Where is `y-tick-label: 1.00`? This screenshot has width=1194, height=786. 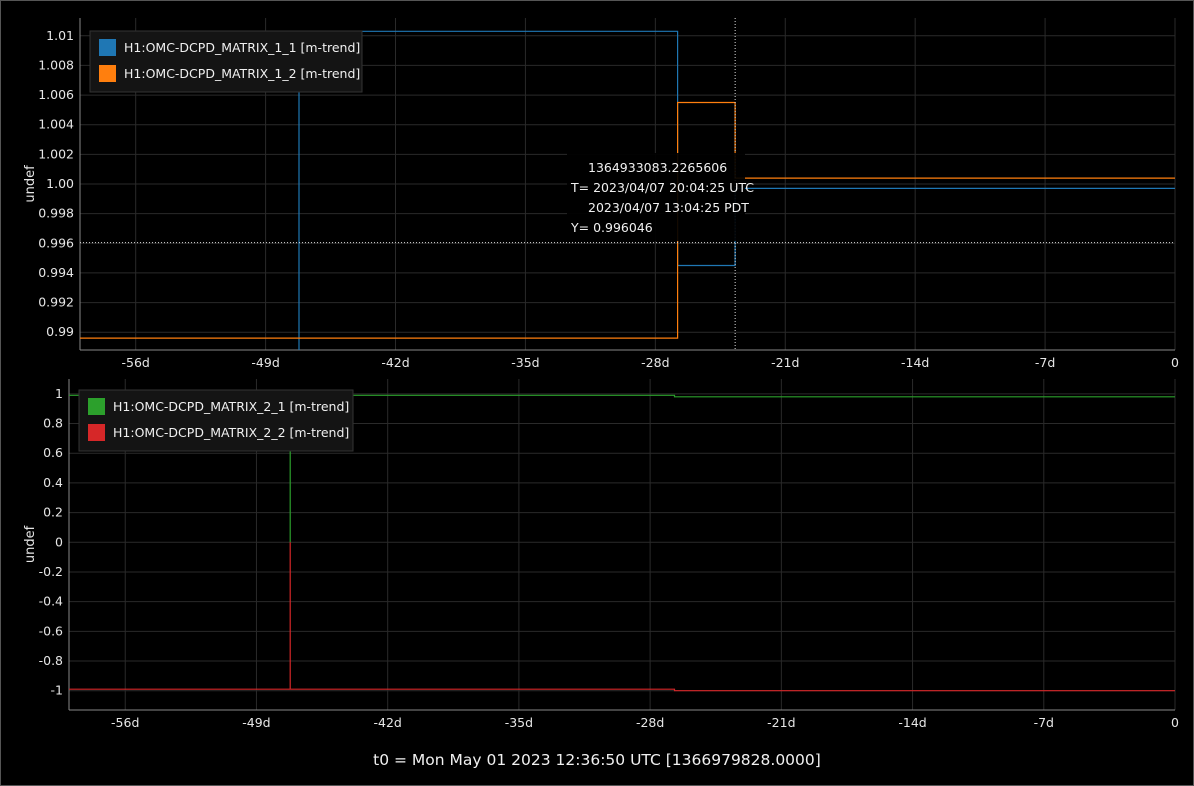 y-tick-label: 1.00 is located at coordinates (60, 183).